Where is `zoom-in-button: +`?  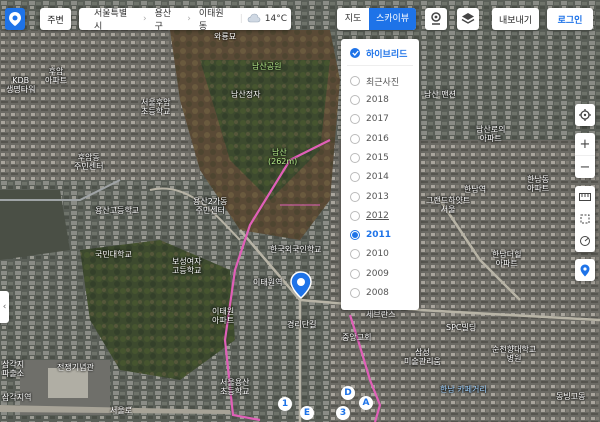 zoom-in-button: + is located at coordinates (585, 144).